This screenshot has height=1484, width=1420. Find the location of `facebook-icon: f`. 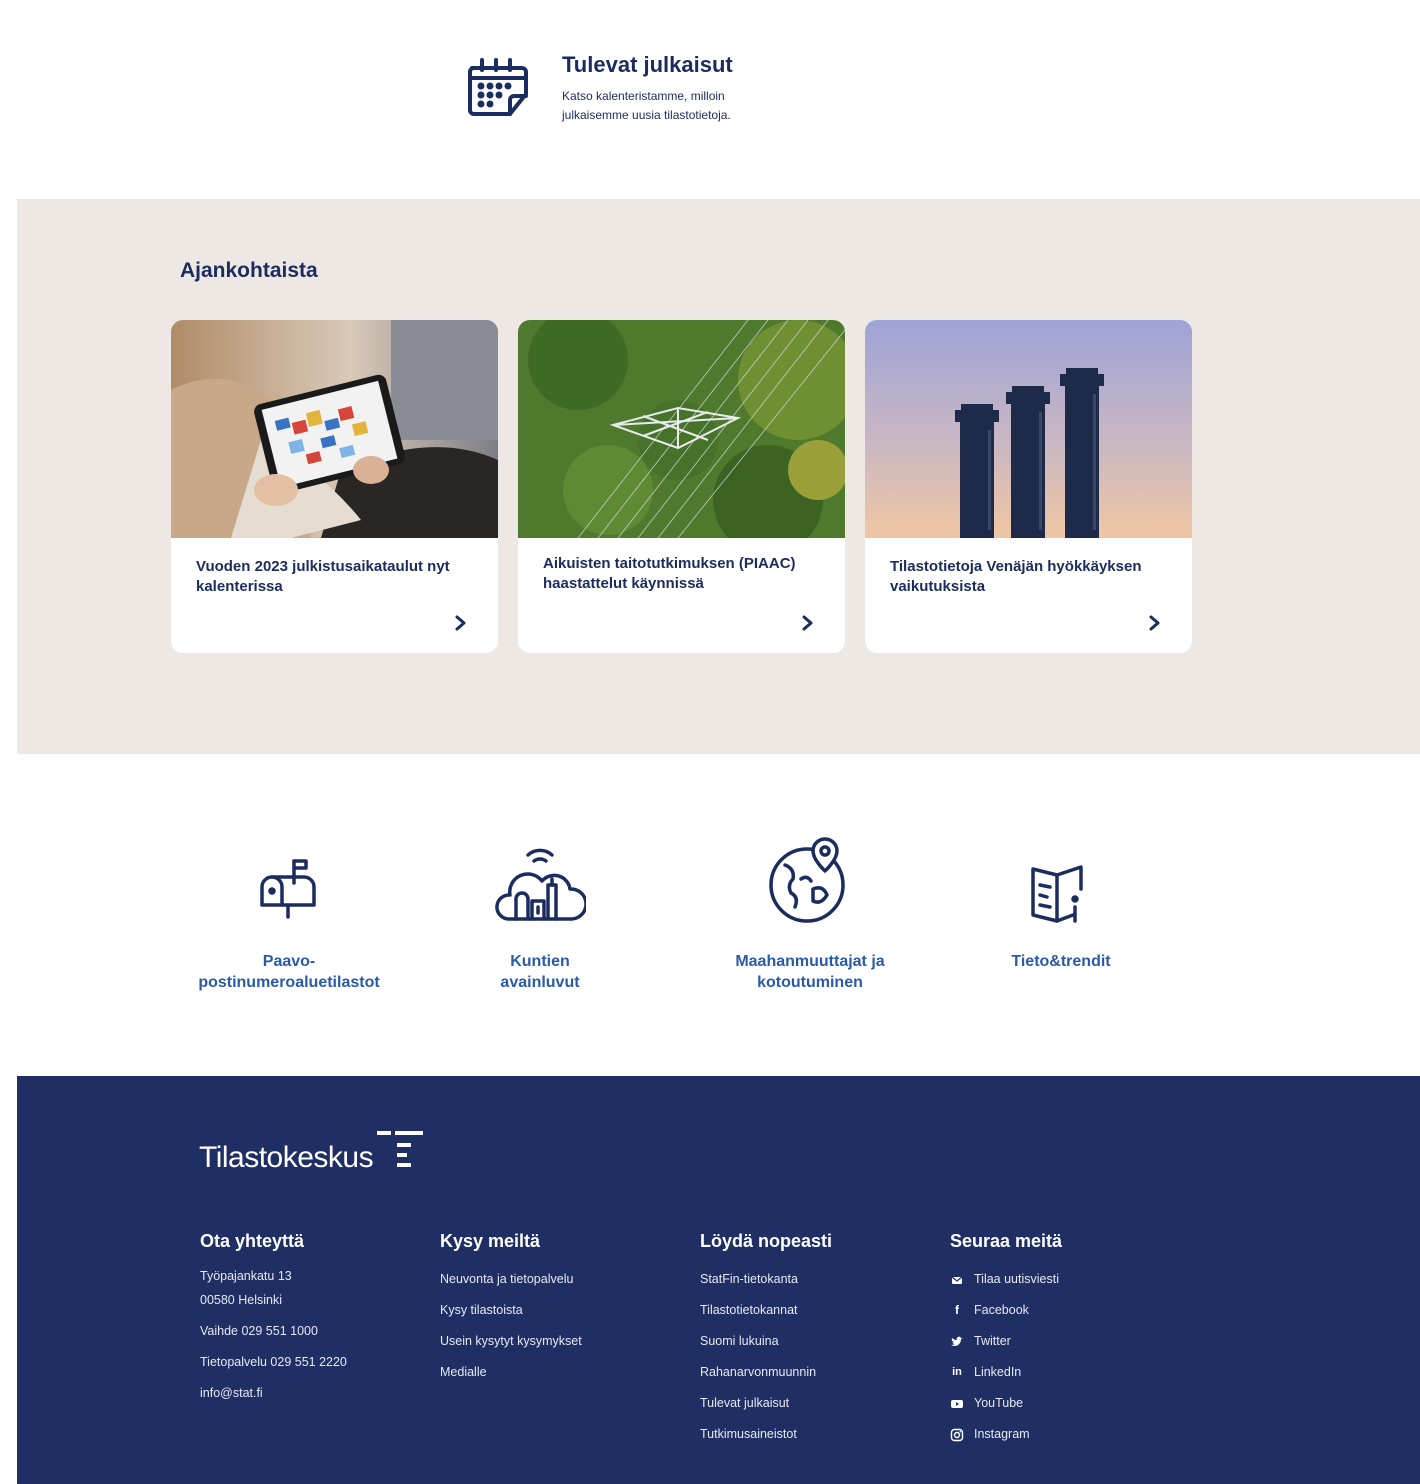

facebook-icon: f is located at coordinates (957, 1310).